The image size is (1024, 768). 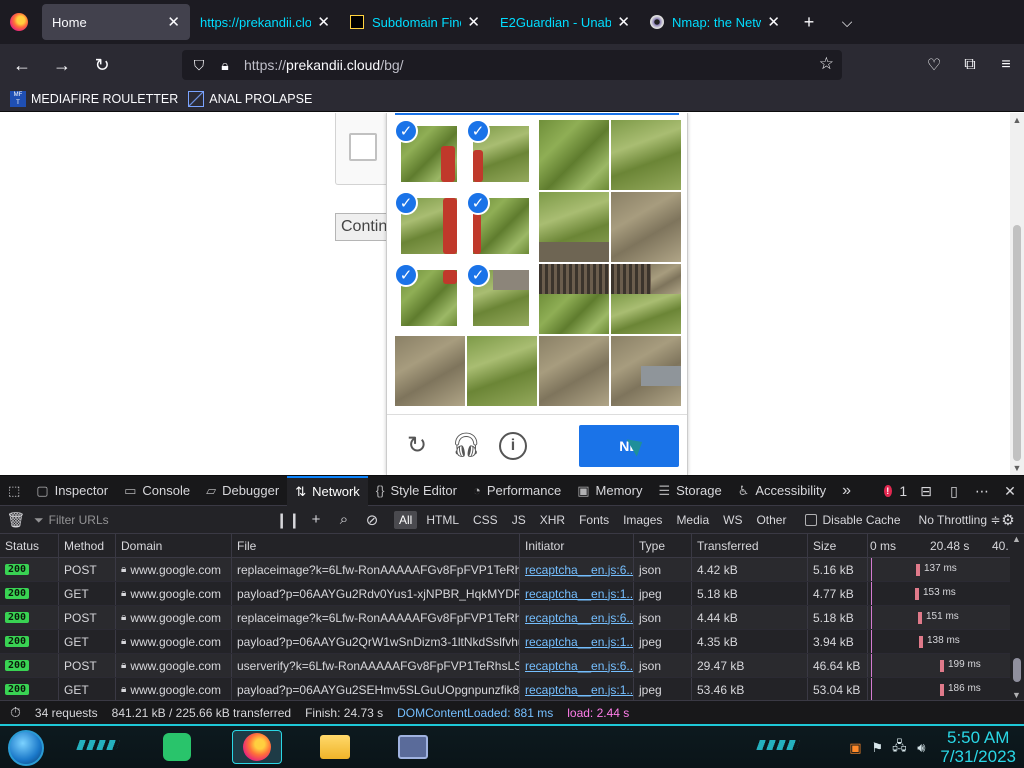 I want to click on back-arrow-icon: ←, so click(x=22, y=65).